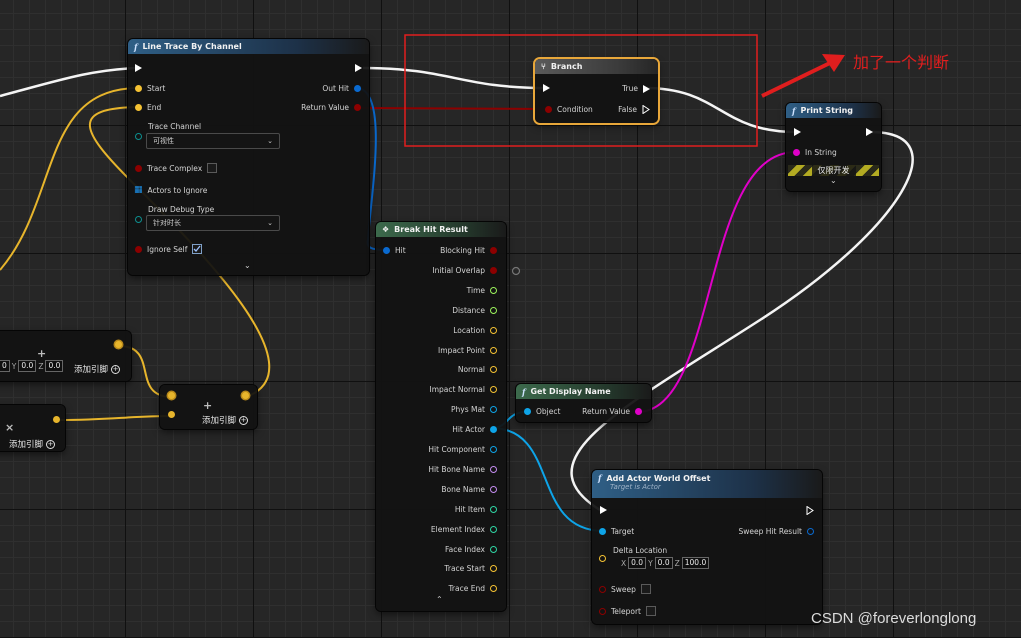  What do you see at coordinates (645, 589) in the screenshot?
I see `sweep-checkbox` at bounding box center [645, 589].